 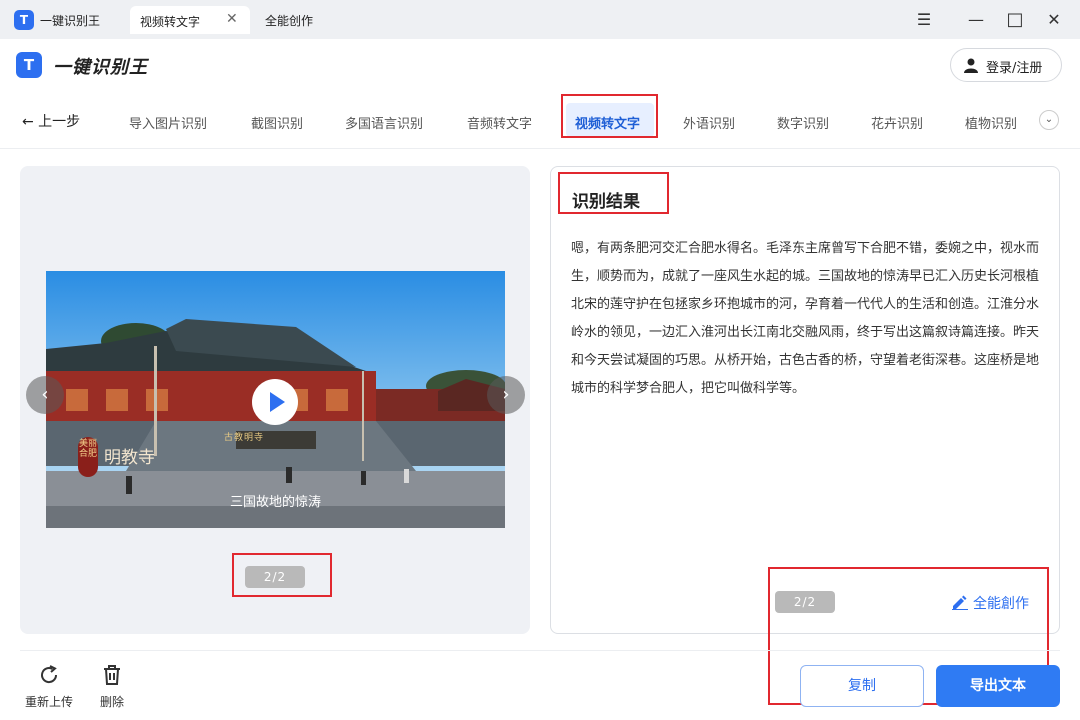 I want to click on trash-icon, so click(x=112, y=675).